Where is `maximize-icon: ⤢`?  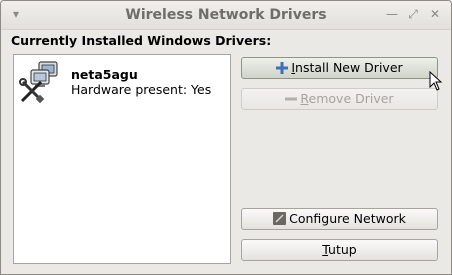 maximize-icon: ⤢ is located at coordinates (413, 14).